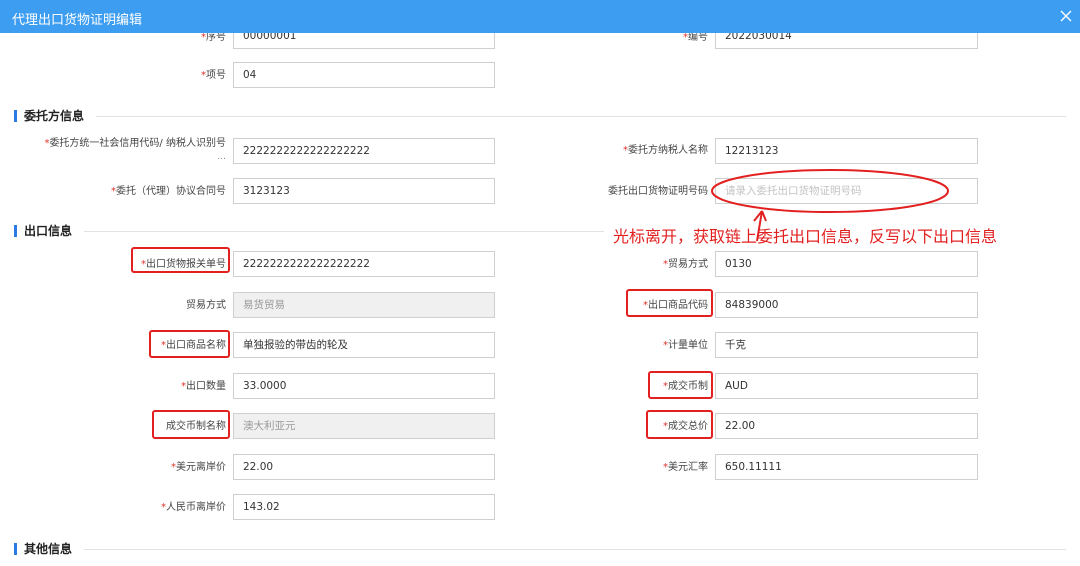 This screenshot has height=566, width=1080. I want to click on number-input: 2022030014, so click(846, 41).